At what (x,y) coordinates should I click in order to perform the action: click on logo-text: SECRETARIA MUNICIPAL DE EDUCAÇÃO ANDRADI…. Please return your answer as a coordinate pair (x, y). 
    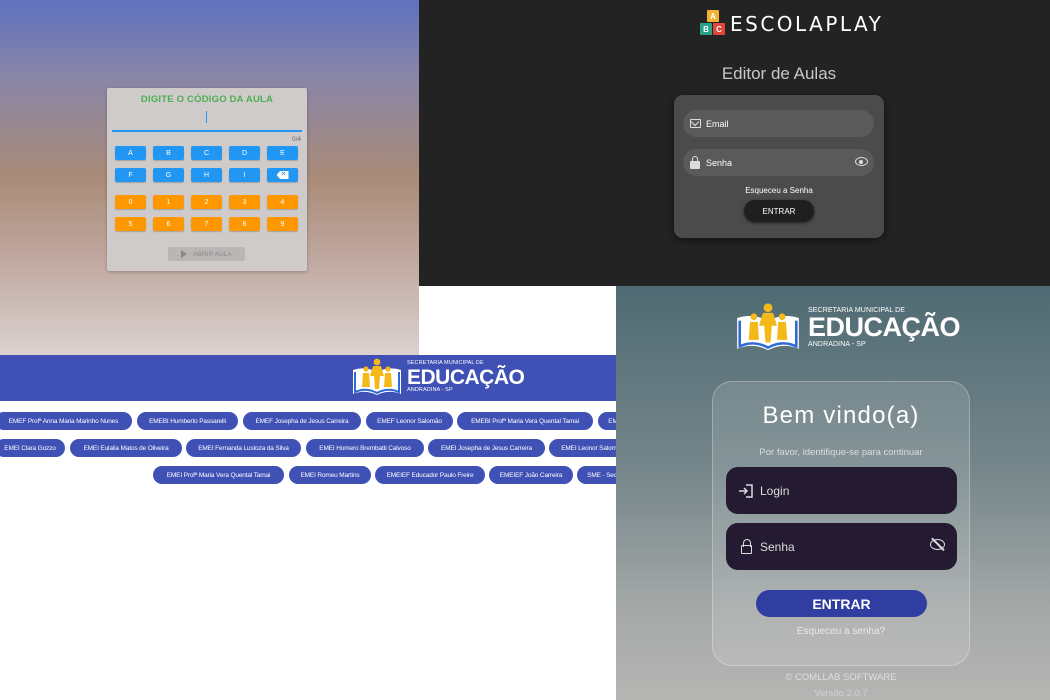
    Looking at the image, I should click on (884, 327).